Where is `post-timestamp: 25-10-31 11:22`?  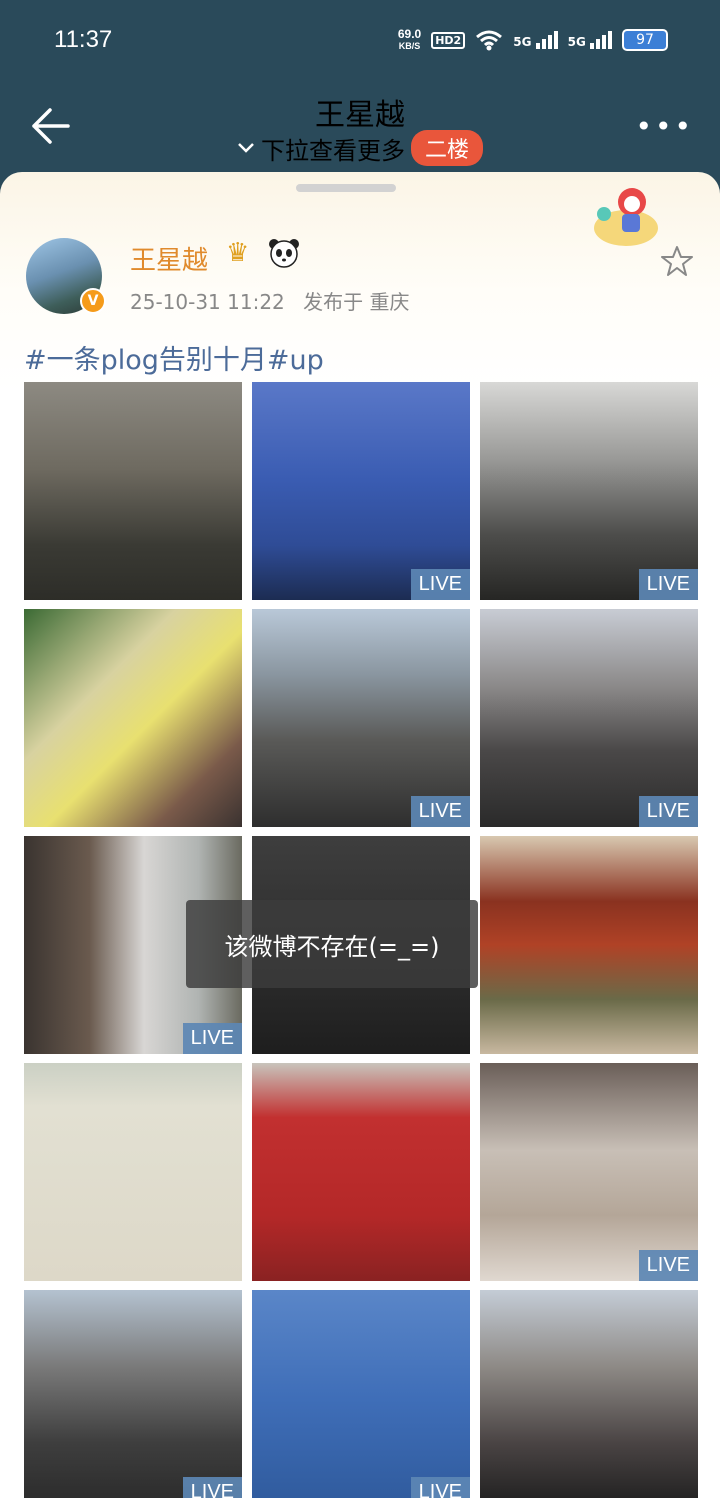
post-timestamp: 25-10-31 11:22 is located at coordinates (207, 302).